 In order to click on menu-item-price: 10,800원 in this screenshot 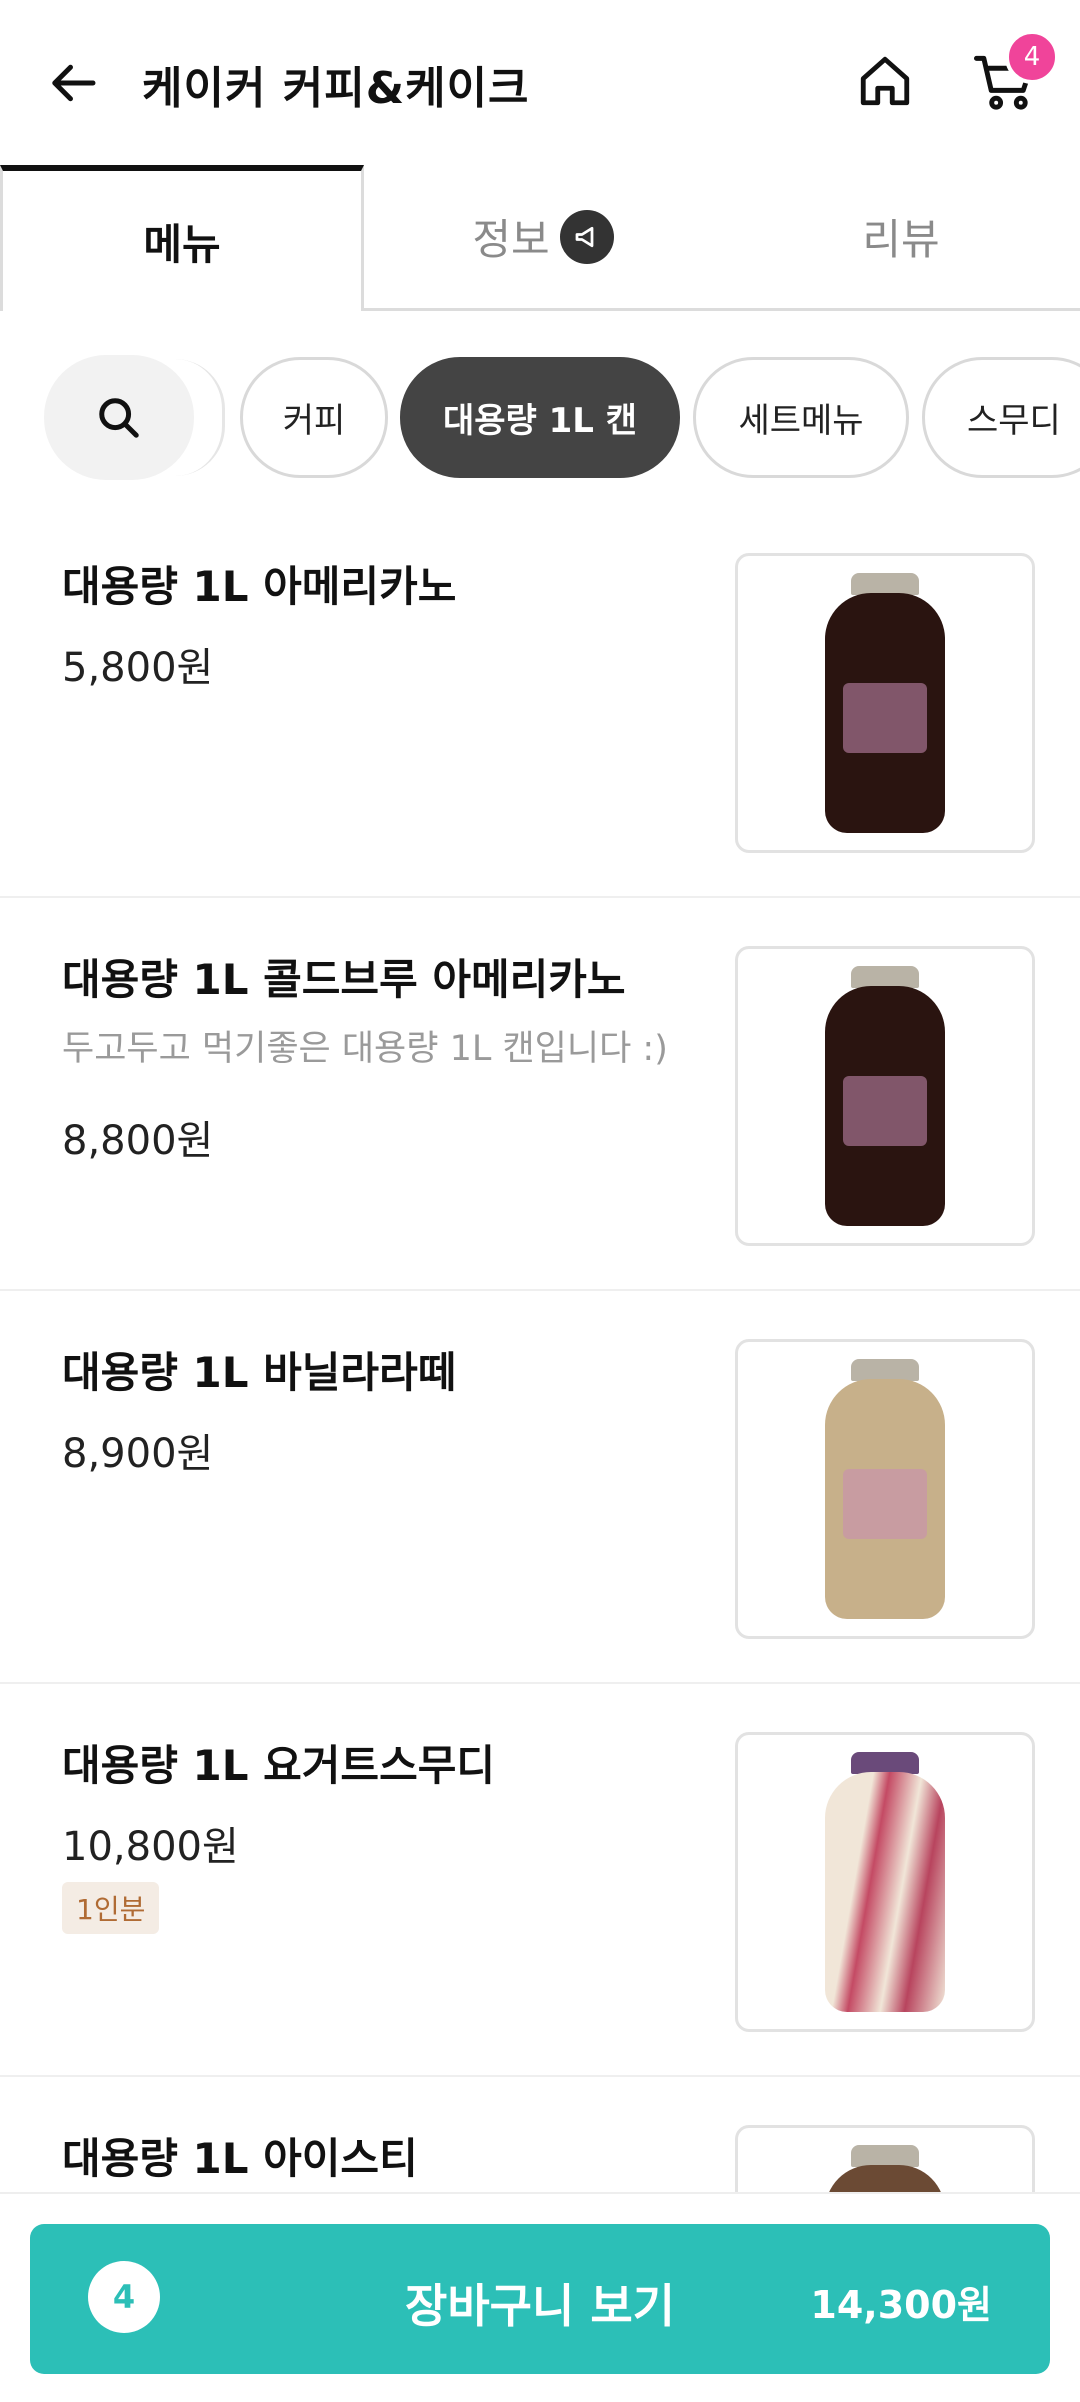, I will do `click(150, 1847)`.